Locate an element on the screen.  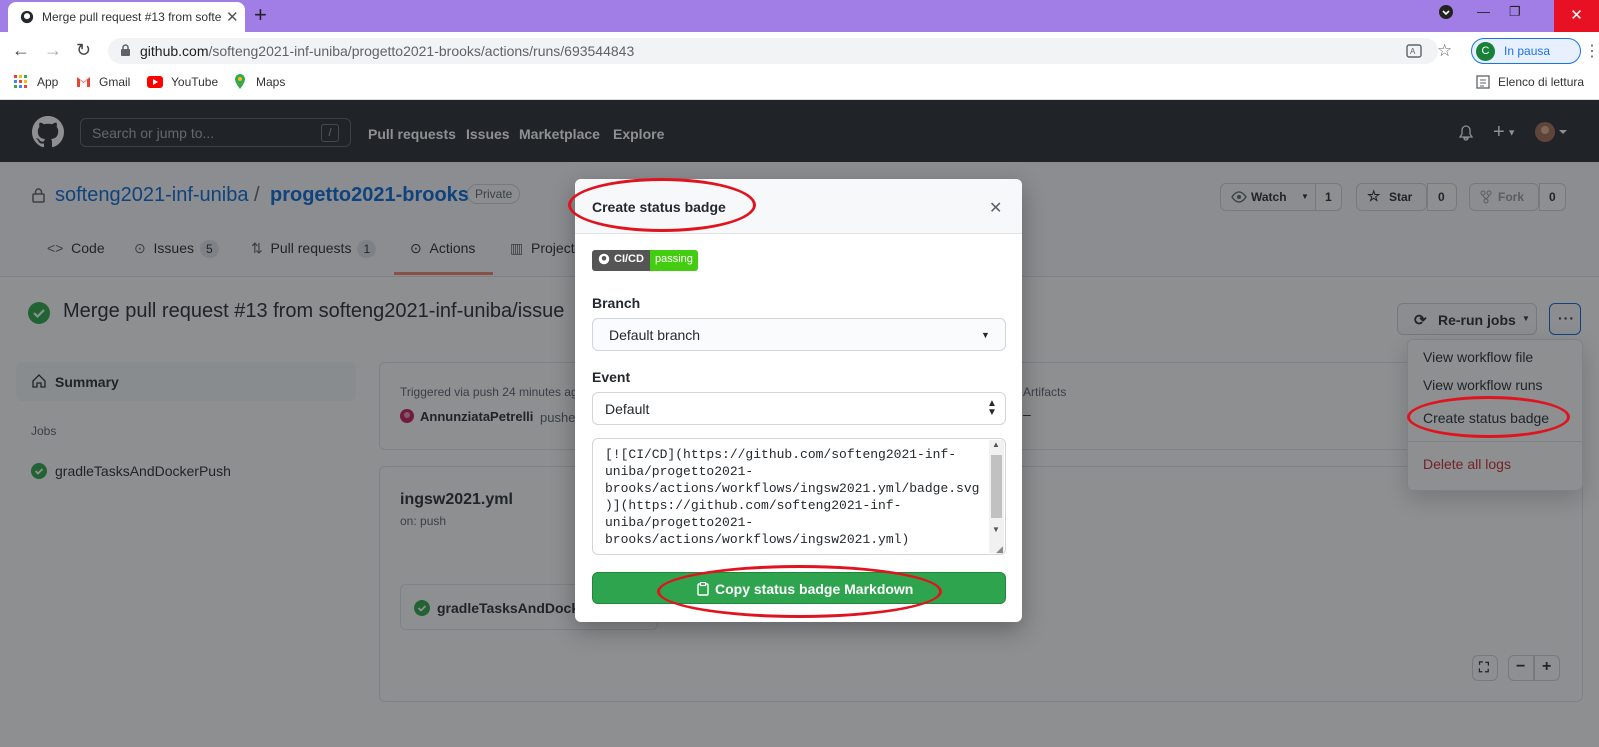
url-host: github.com is located at coordinates (174, 51).